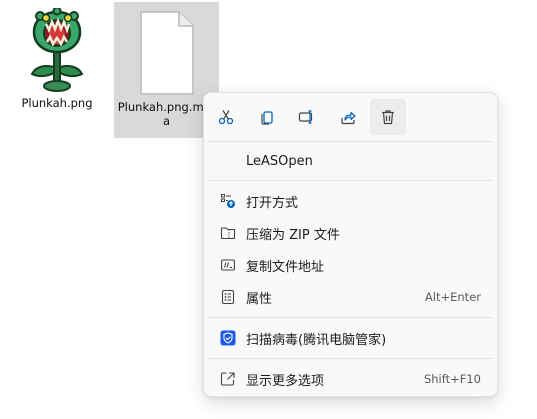 The width and height of the screenshot is (537, 419). I want to click on quick-actions-bar, so click(350, 117).